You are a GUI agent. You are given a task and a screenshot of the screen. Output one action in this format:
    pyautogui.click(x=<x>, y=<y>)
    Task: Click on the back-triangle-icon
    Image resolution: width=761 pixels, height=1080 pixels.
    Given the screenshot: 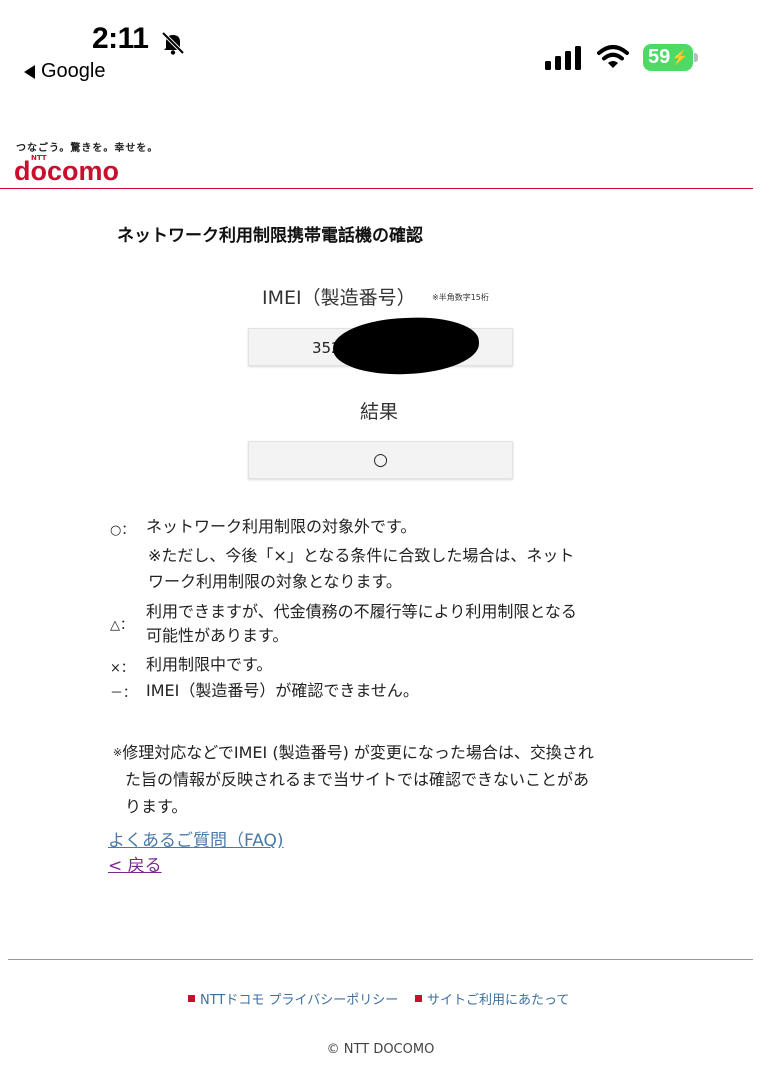 What is the action you would take?
    pyautogui.click(x=29, y=71)
    